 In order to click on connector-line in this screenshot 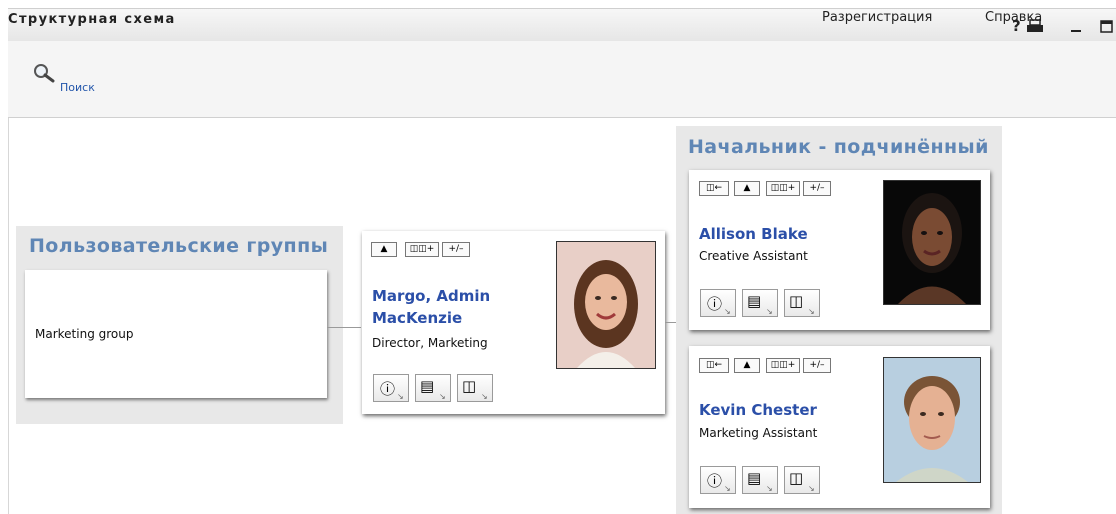, I will do `click(344, 327)`.